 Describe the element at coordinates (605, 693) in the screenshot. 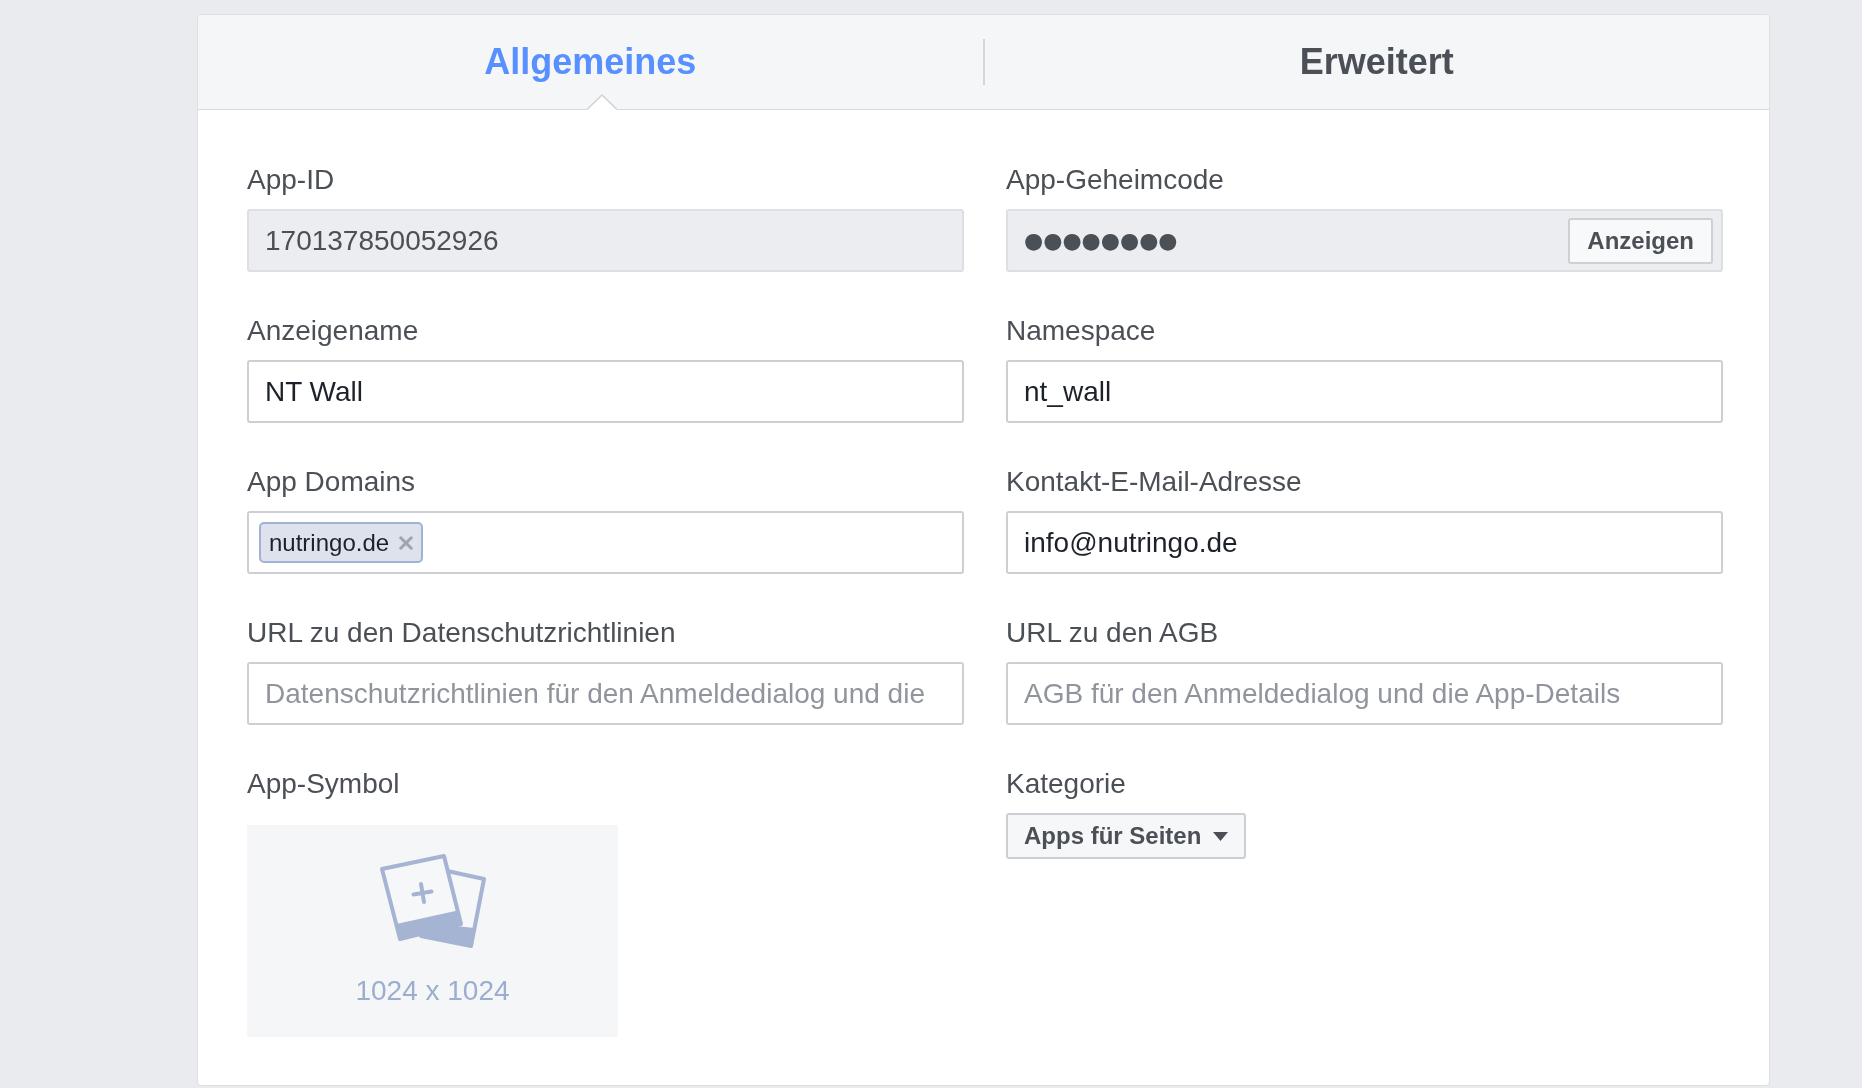

I see `text-field: Datenschutzrichtlinien für den Anmeldedialog und die` at that location.